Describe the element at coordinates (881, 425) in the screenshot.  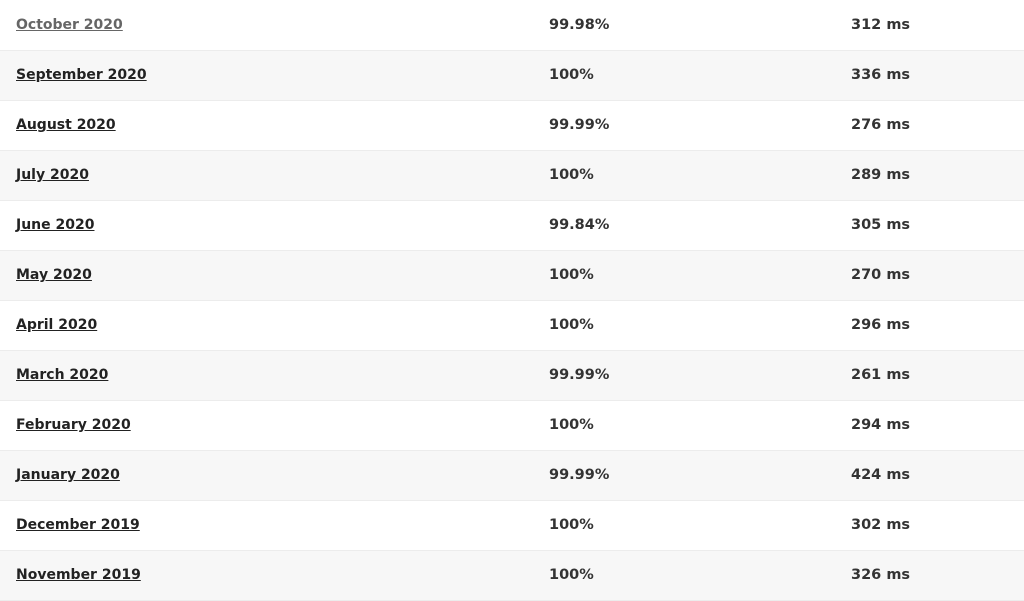
I see `response-time-cell: 294 ms` at that location.